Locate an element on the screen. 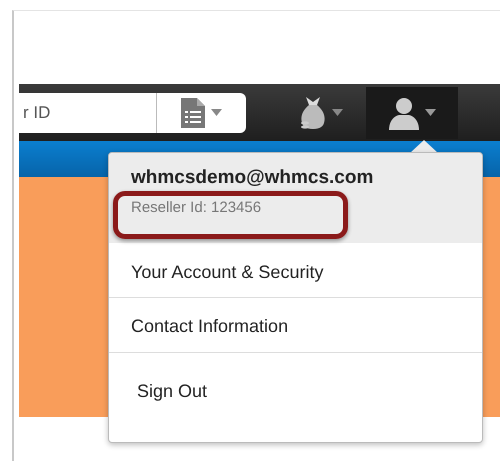 This screenshot has width=500, height=461. document-menu-button is located at coordinates (201, 112).